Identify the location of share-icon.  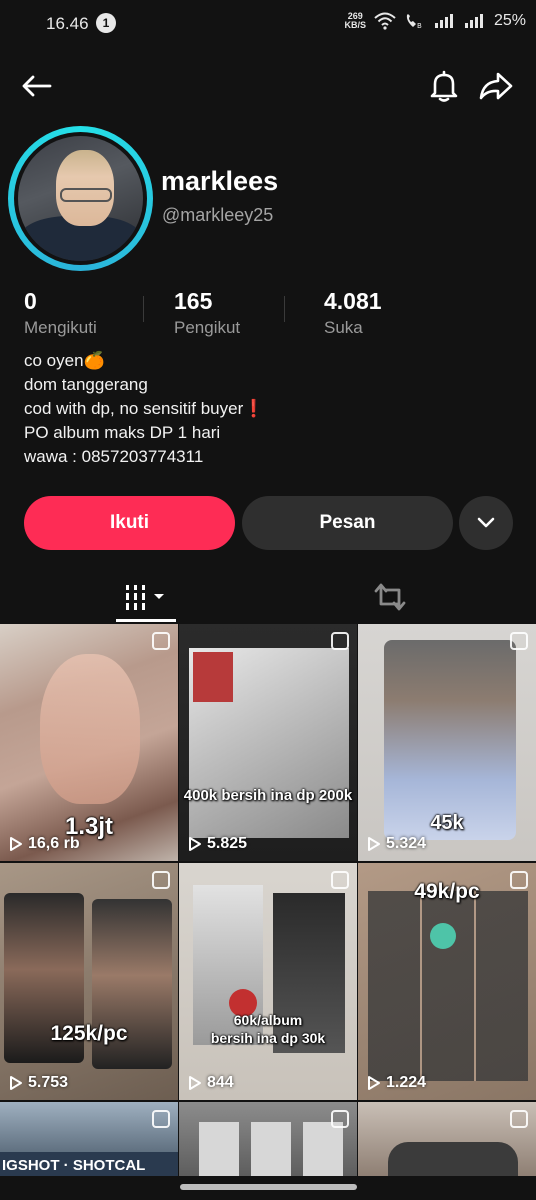
(496, 86).